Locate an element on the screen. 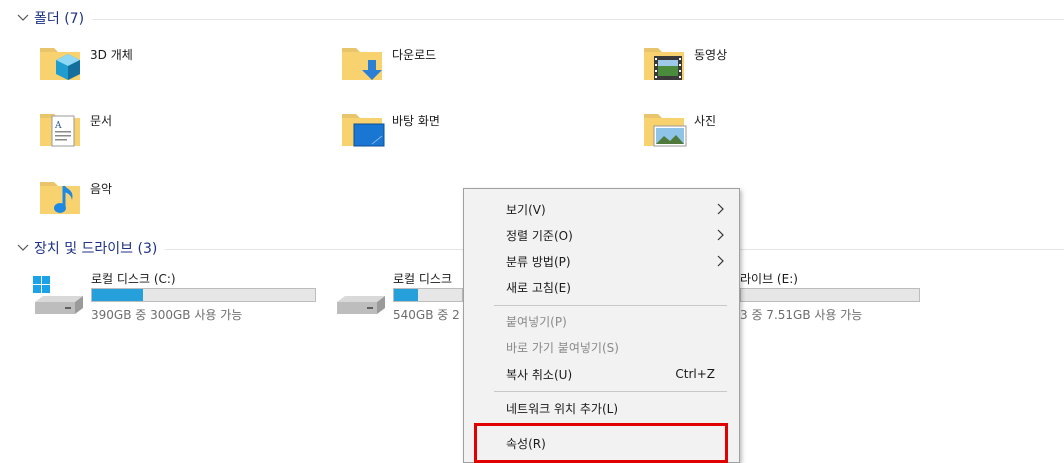 The height and width of the screenshot is (463, 1064). folder-music: 음악 is located at coordinates (74, 200).